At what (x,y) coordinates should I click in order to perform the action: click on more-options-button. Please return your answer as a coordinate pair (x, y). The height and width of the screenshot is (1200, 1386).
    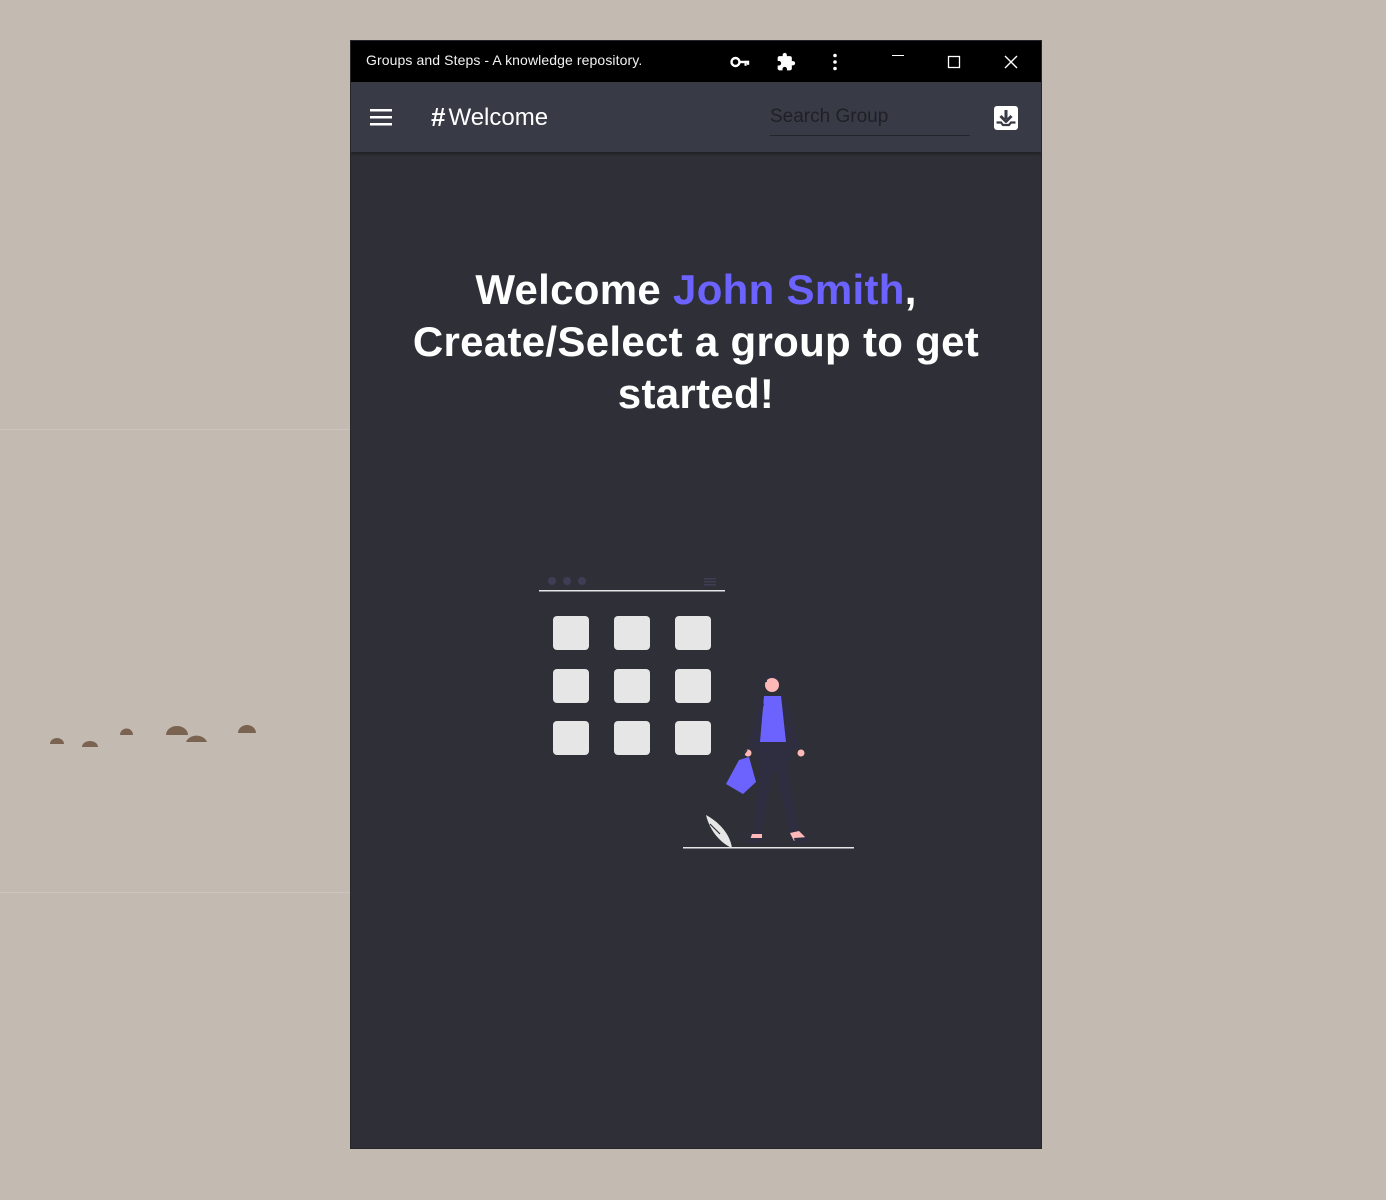
    Looking at the image, I should click on (835, 61).